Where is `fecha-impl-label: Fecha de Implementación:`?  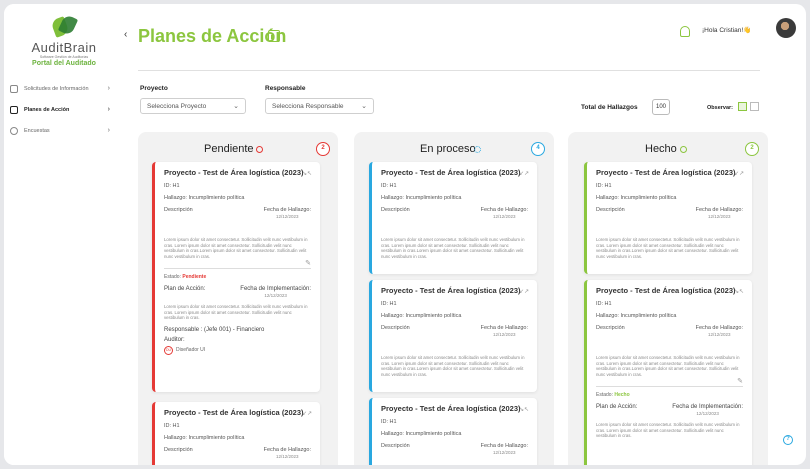 fecha-impl-label: Fecha de Implementación: is located at coordinates (275, 289).